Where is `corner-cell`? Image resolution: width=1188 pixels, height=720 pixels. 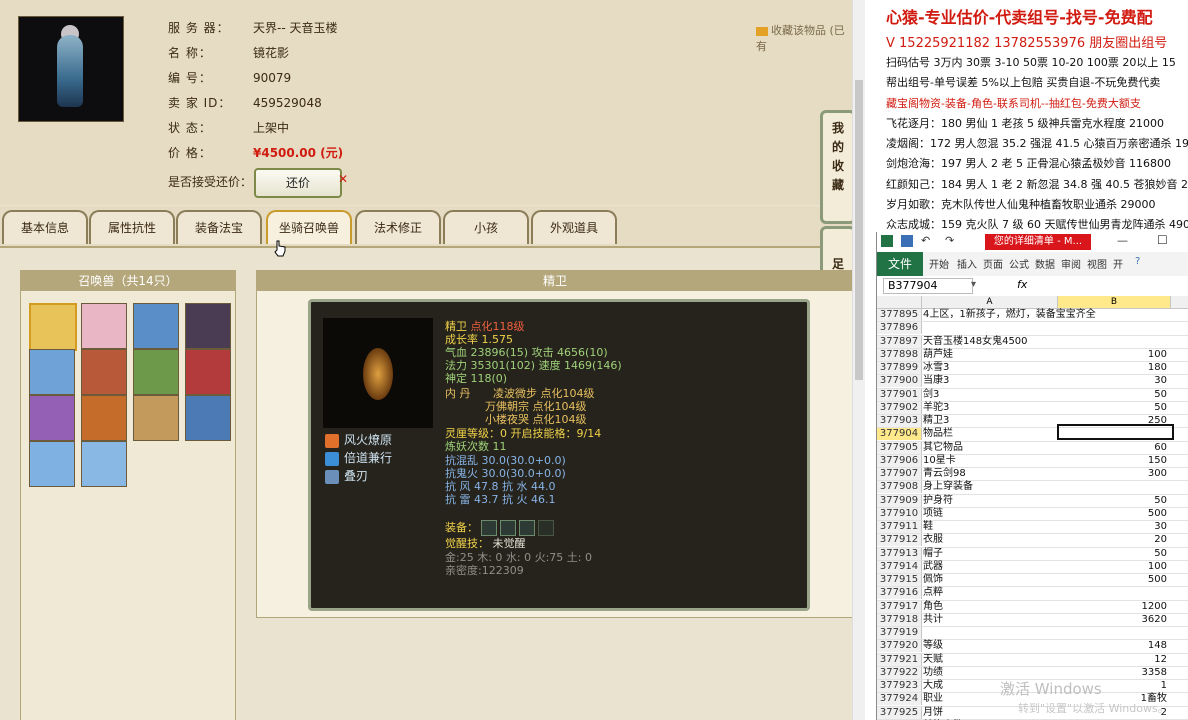
corner-cell is located at coordinates (899, 302).